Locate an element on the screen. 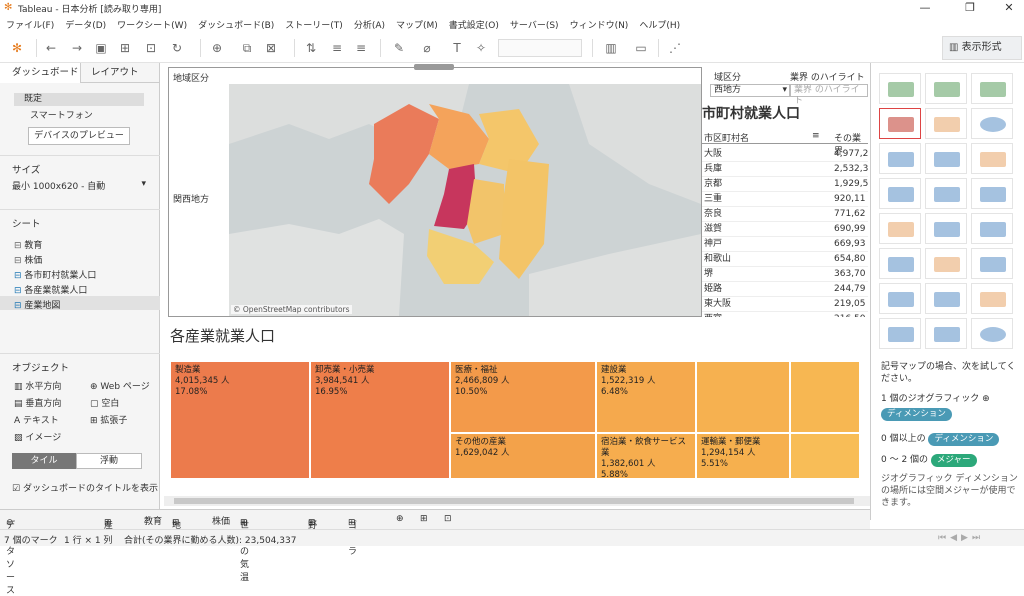  menu-server: サーバー(S) is located at coordinates (534, 24).